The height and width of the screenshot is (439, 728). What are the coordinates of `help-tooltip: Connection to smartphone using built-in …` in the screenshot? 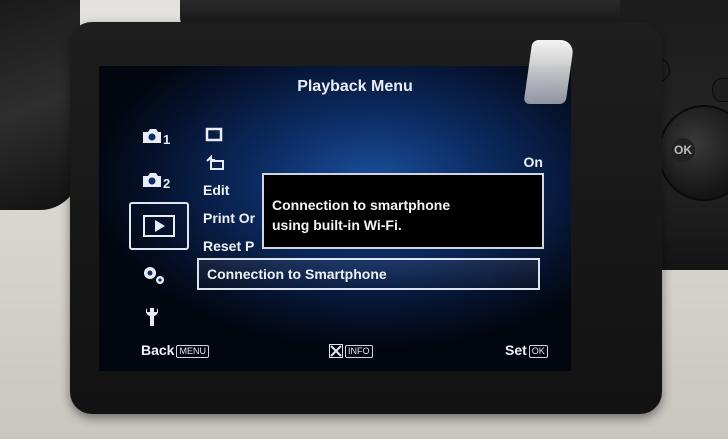 It's located at (403, 211).